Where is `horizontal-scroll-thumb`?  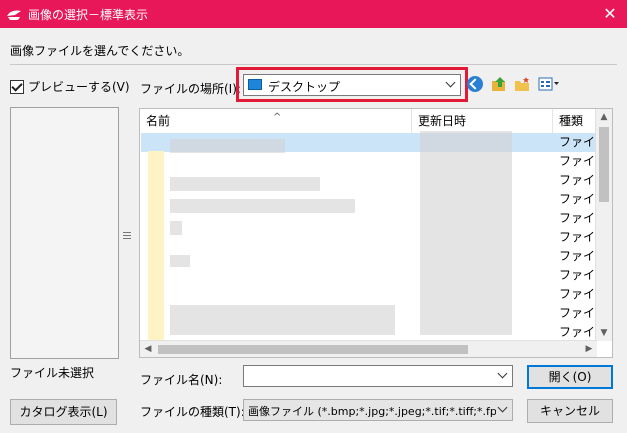
horizontal-scroll-thumb is located at coordinates (313, 349).